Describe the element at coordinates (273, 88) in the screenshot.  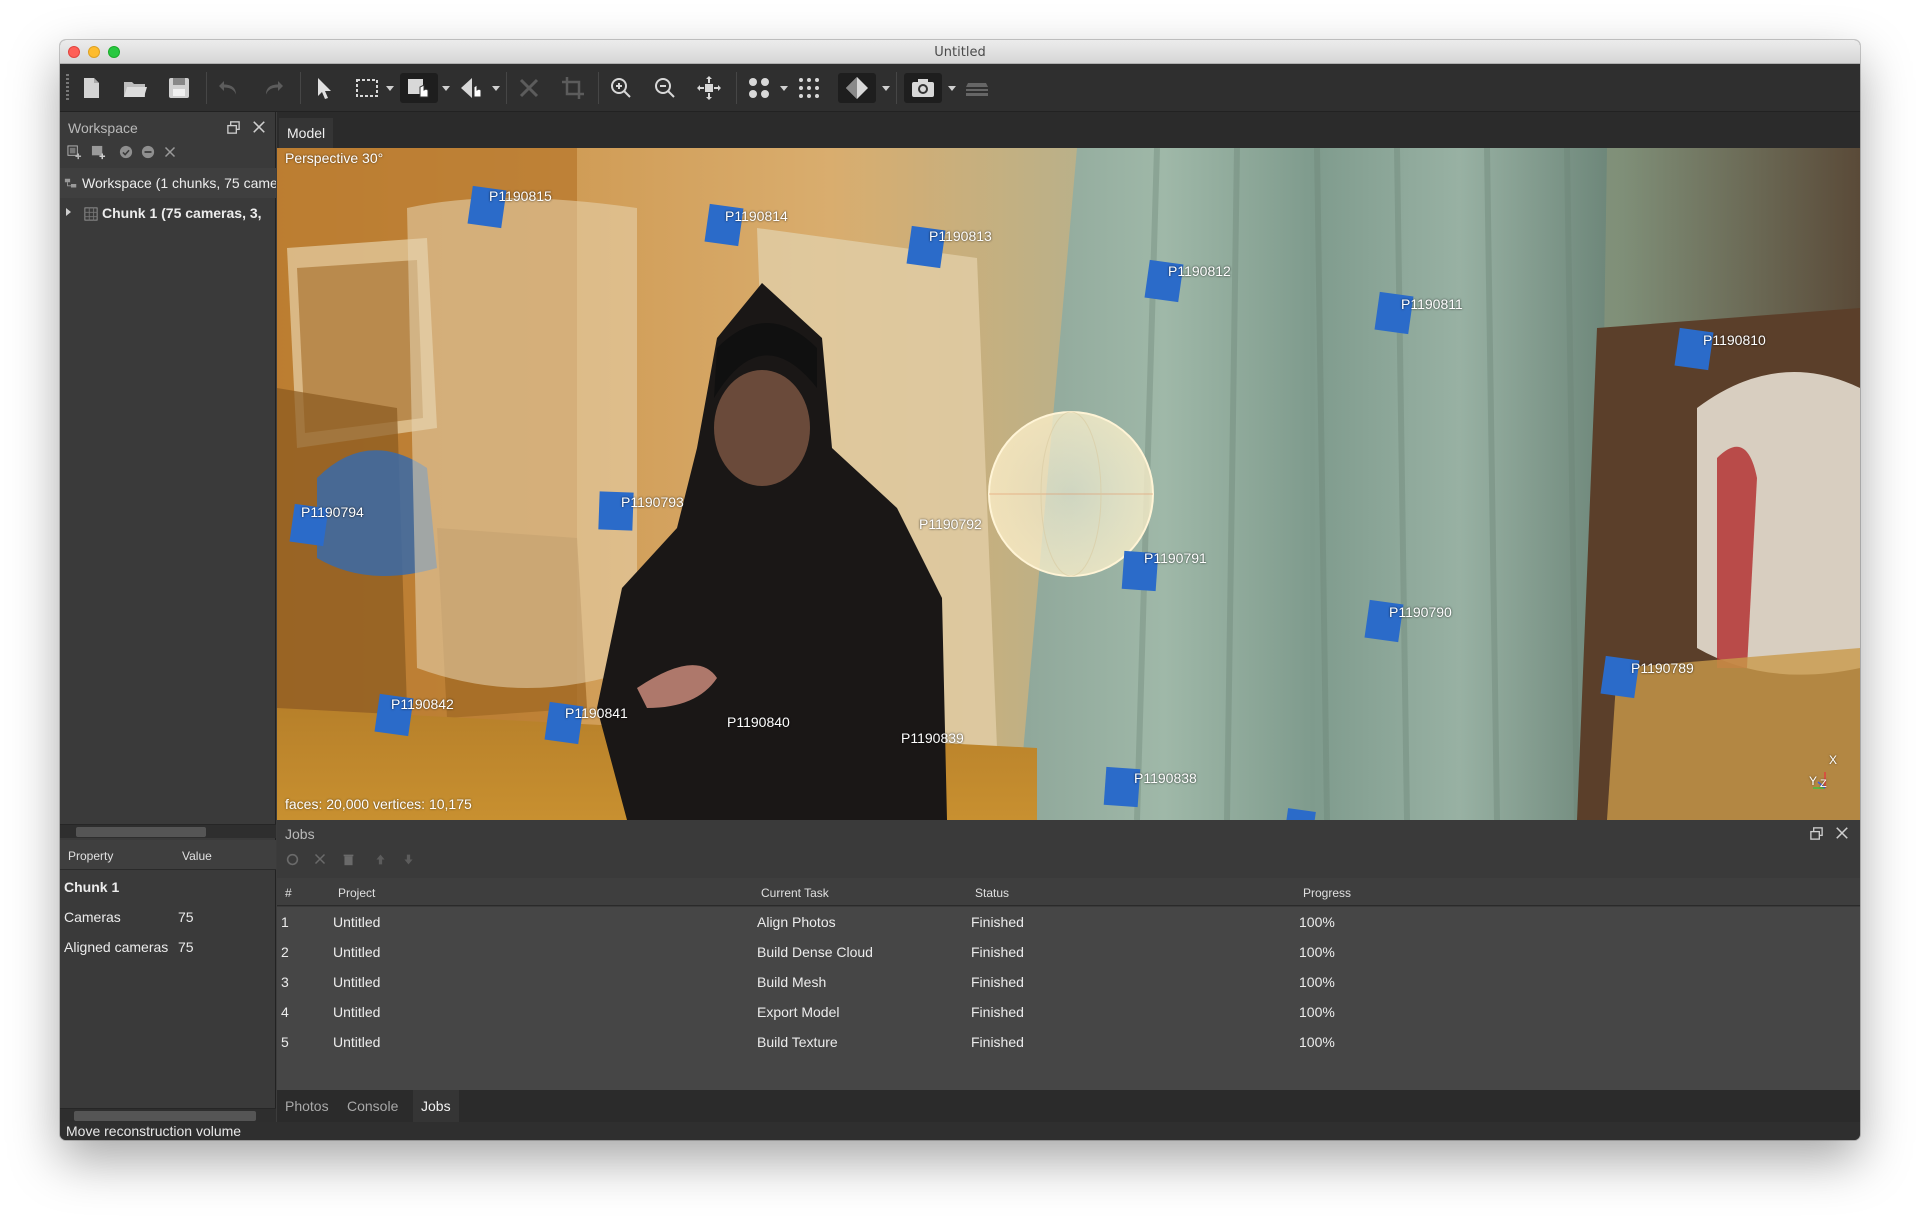
I see `redo-icon` at that location.